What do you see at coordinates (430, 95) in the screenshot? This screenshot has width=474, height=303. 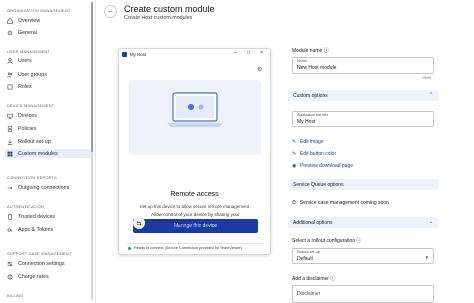 I see `chevron-up-icon: ⌃` at bounding box center [430, 95].